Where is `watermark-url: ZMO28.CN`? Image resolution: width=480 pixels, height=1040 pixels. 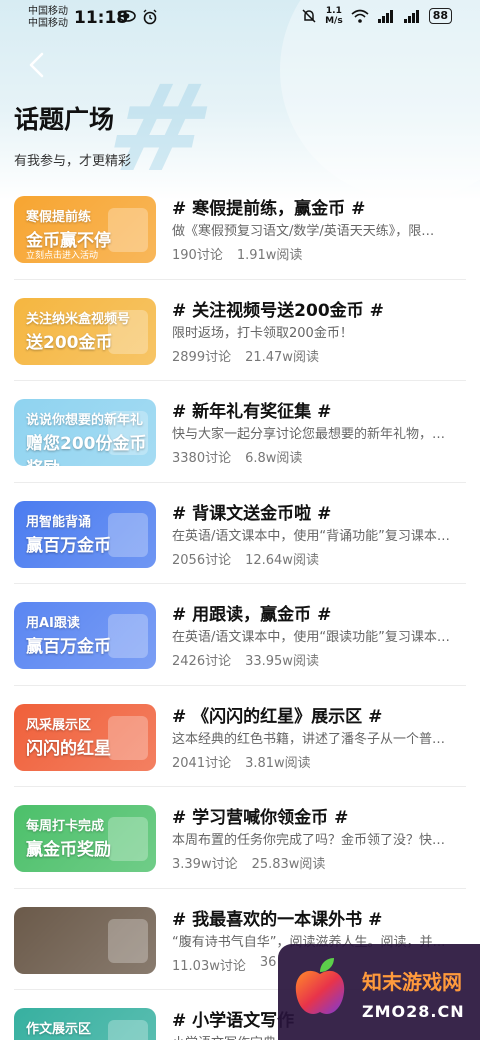 watermark-url: ZMO28.CN is located at coordinates (413, 1011).